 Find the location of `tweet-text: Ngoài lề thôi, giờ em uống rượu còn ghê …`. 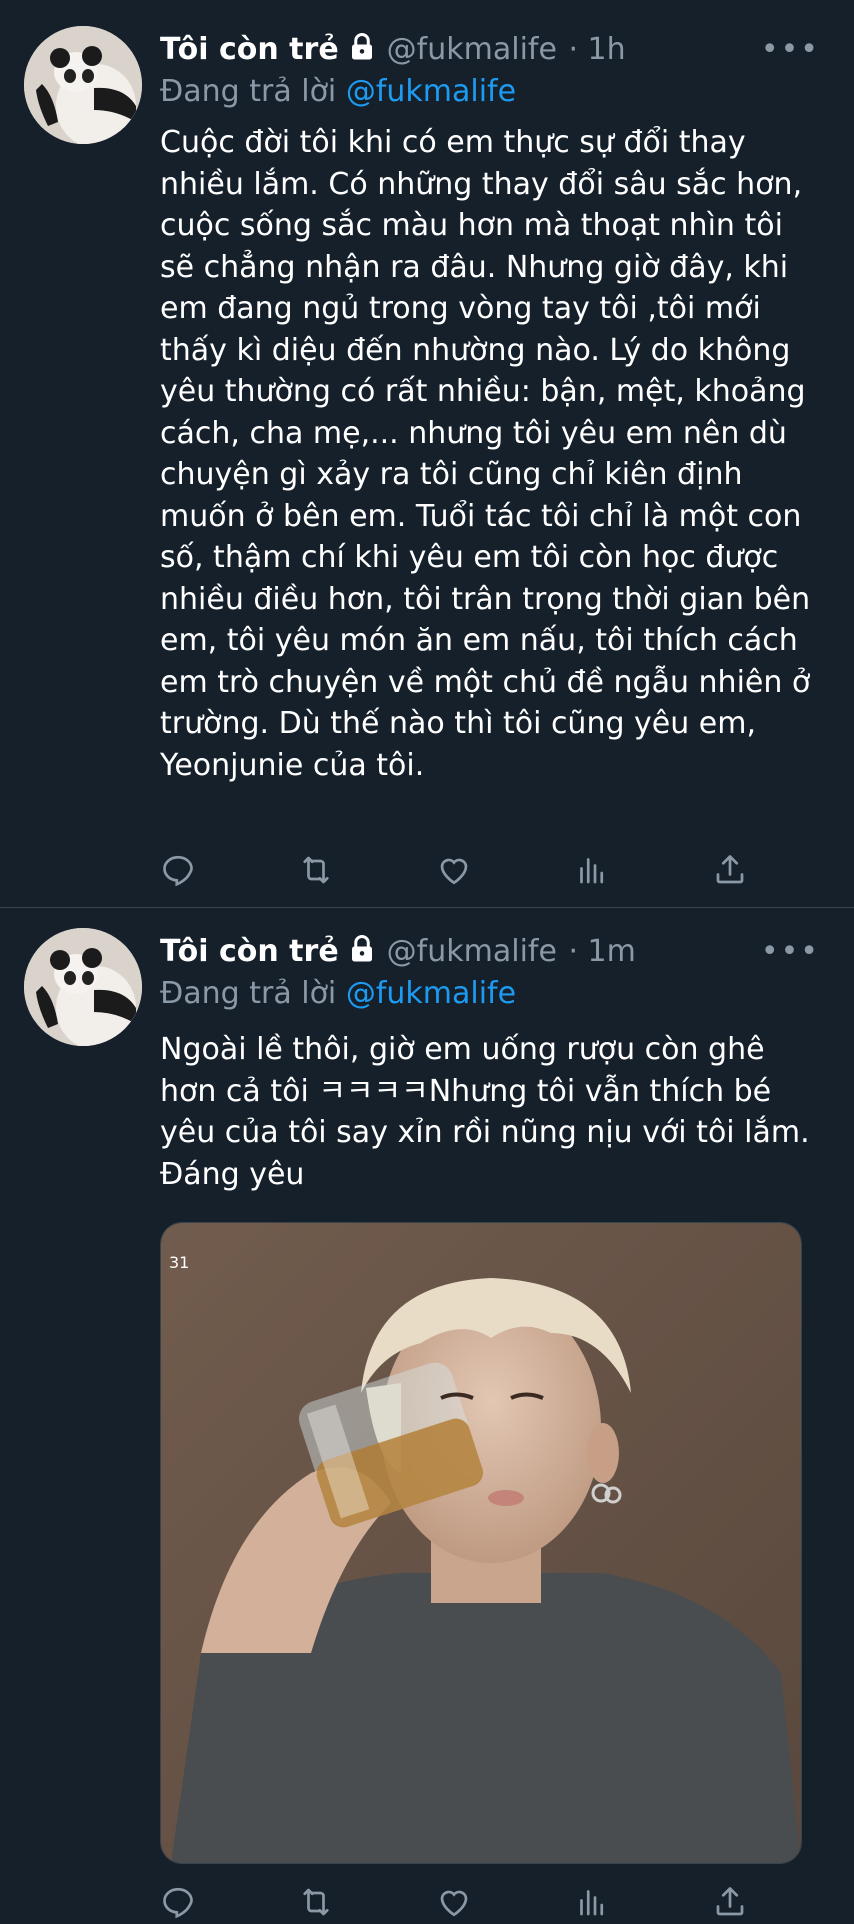

tweet-text: Ngoài lề thôi, giờ em uống rượu còn ghê … is located at coordinates (485, 1112).